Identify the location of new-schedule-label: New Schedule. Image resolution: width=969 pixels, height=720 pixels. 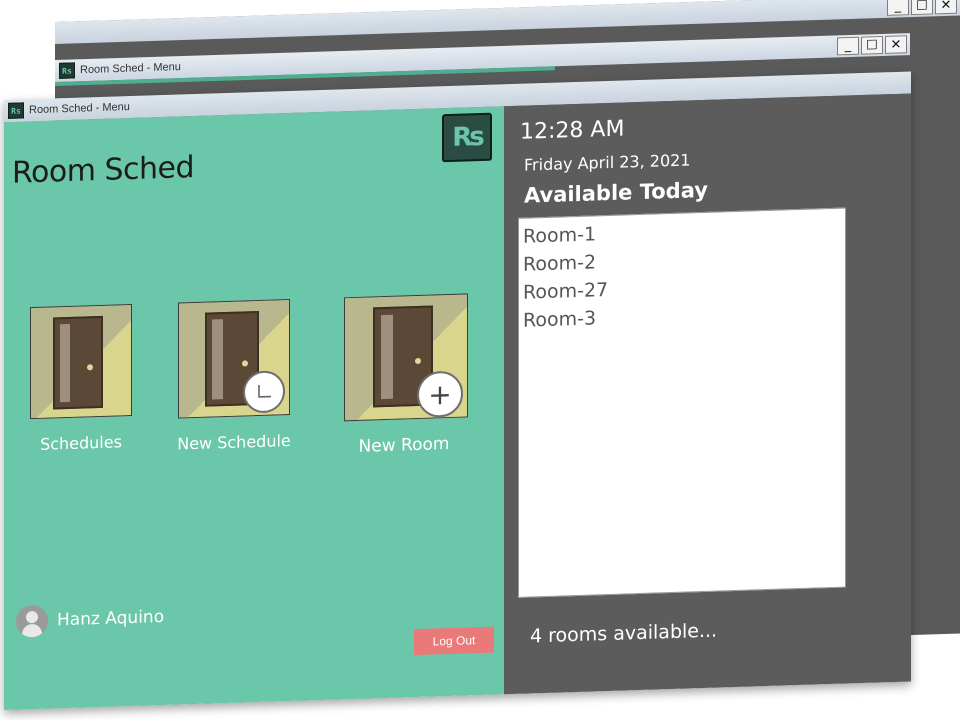
(234, 442).